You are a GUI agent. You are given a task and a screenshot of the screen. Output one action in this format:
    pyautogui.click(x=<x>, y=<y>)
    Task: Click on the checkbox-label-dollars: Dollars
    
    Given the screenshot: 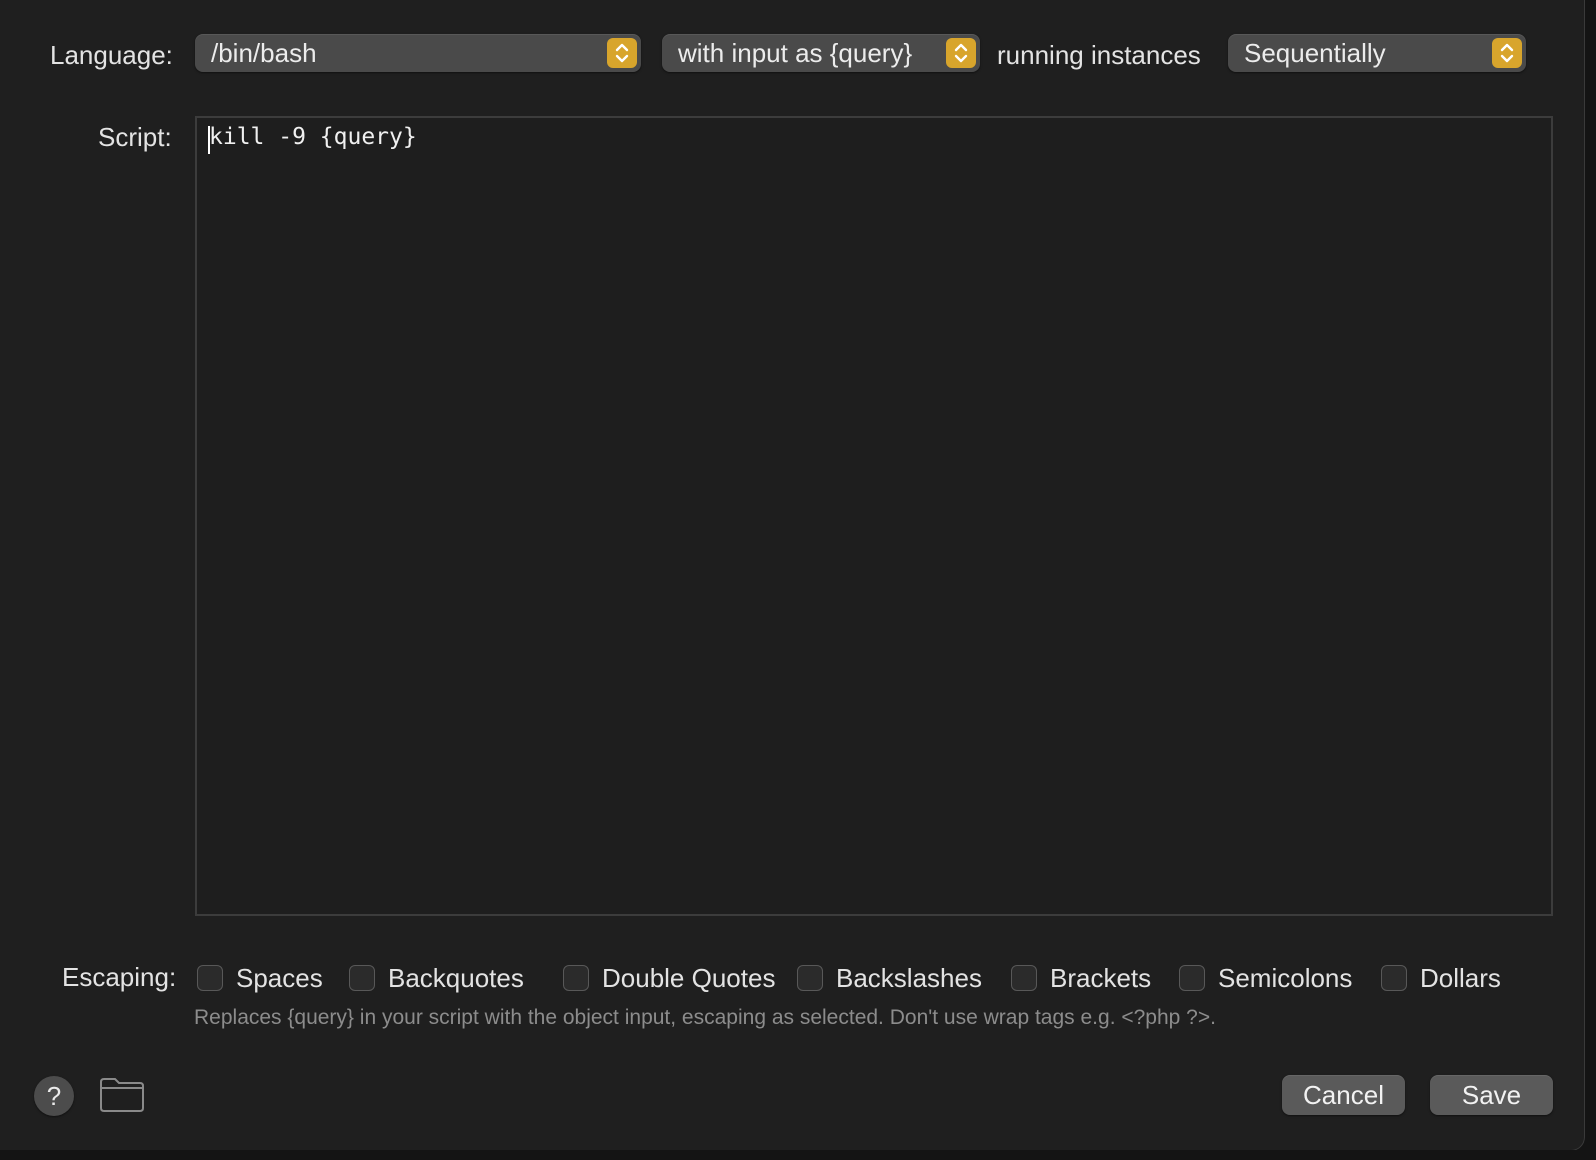 What is the action you would take?
    pyautogui.click(x=1460, y=978)
    